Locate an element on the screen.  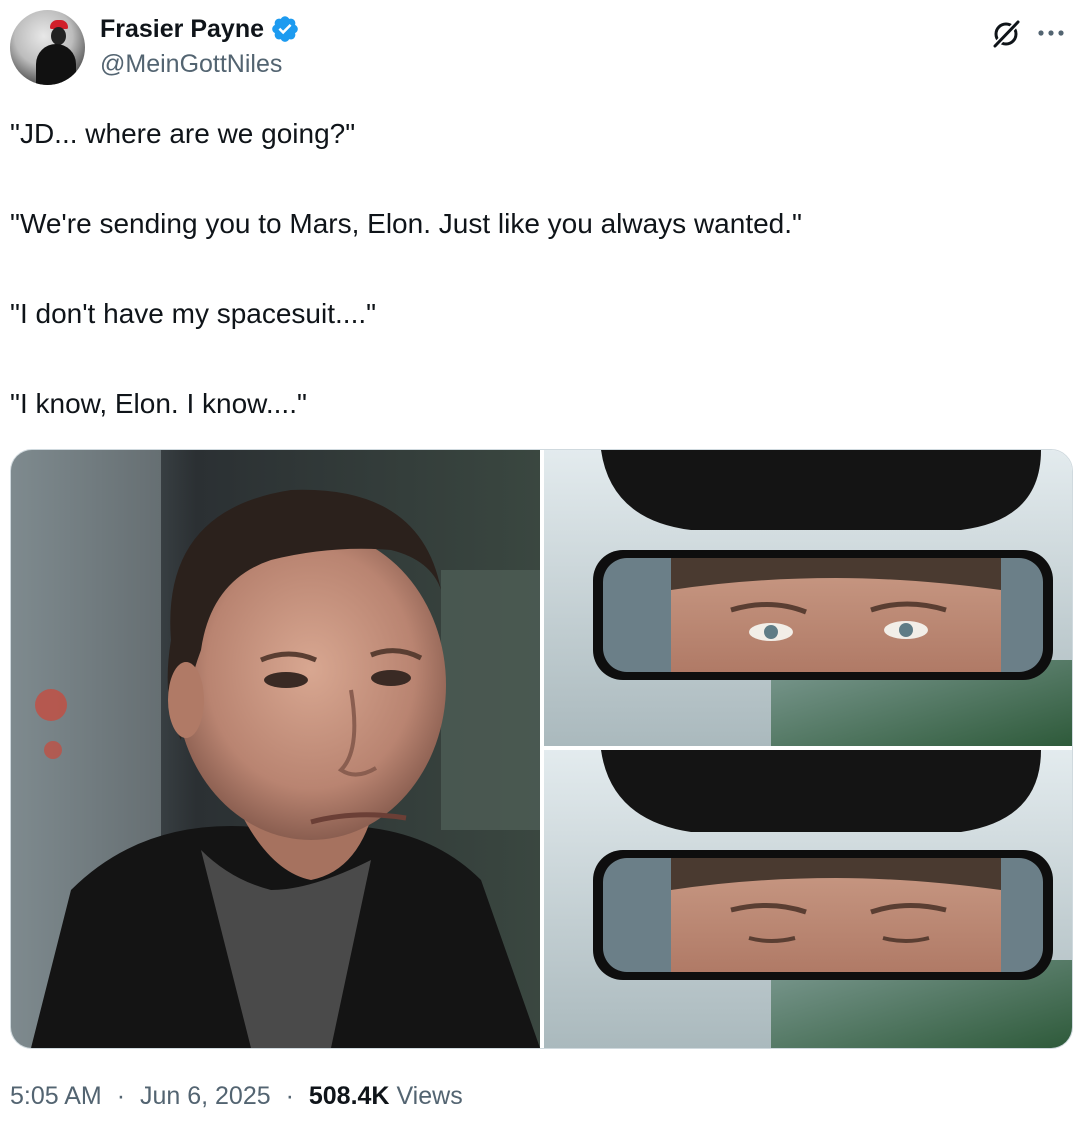
views-label: Views is located at coordinates (429, 1096).